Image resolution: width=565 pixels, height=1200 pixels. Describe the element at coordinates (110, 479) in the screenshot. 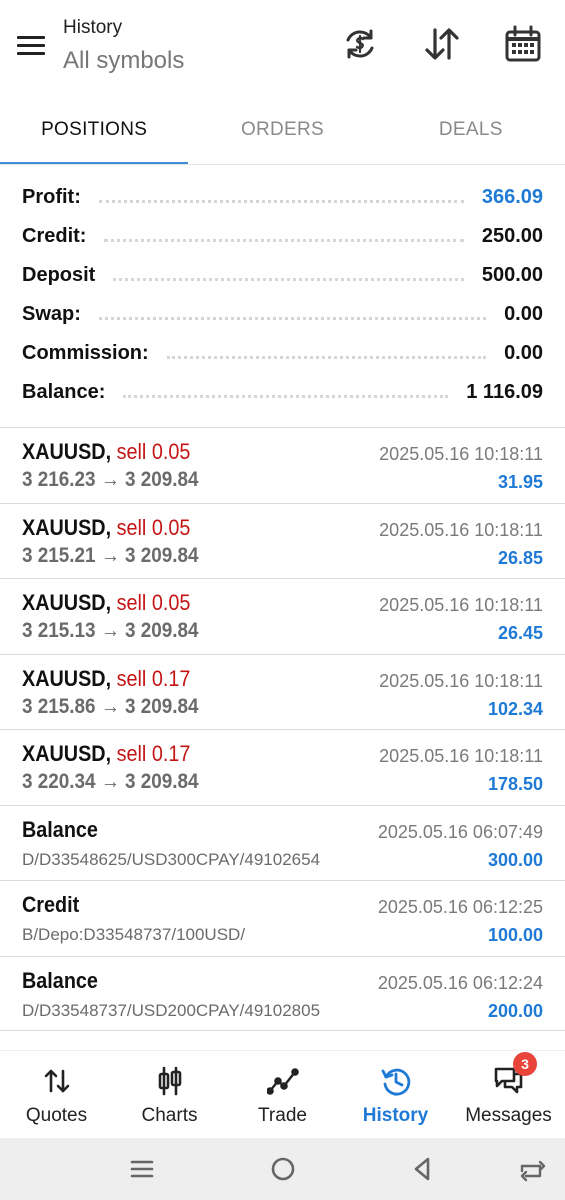

I see `position-prices: 3 216.23 → 3 209.84` at that location.